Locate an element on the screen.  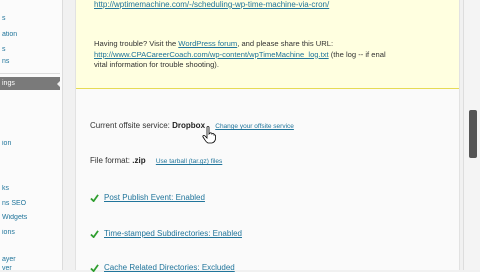
wordpress-forum-link: WordPress forum is located at coordinates (207, 43).